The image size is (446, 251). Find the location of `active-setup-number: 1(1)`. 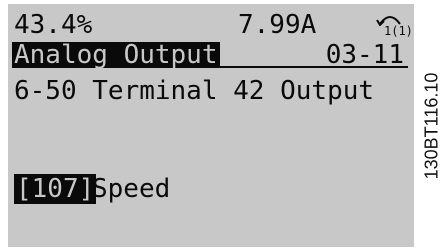

active-setup-number: 1(1) is located at coordinates (398, 31).